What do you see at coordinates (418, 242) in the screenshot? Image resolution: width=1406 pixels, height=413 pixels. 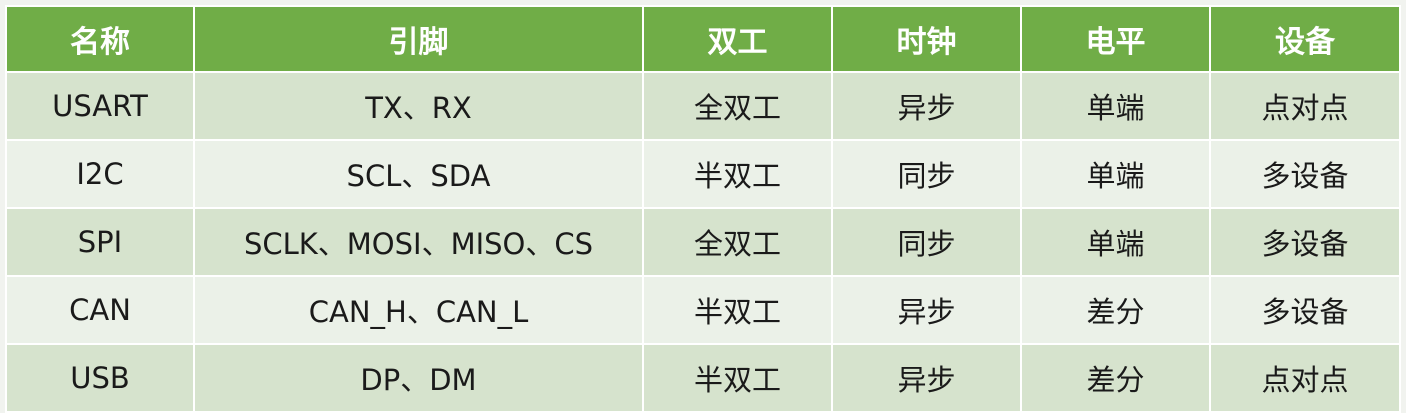 I see `cell-pins: SCLK、MOSI、MISO、CS` at bounding box center [418, 242].